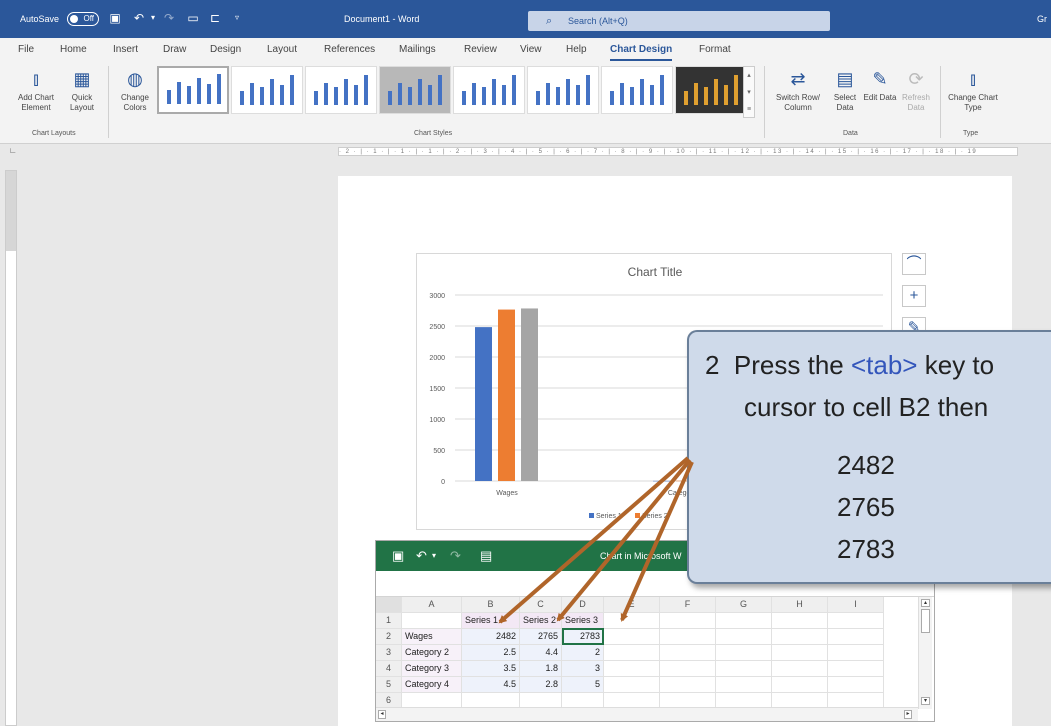  What do you see at coordinates (13, 150) in the screenshot?
I see `tab-stop-selector-icon: ∟` at bounding box center [13, 150].